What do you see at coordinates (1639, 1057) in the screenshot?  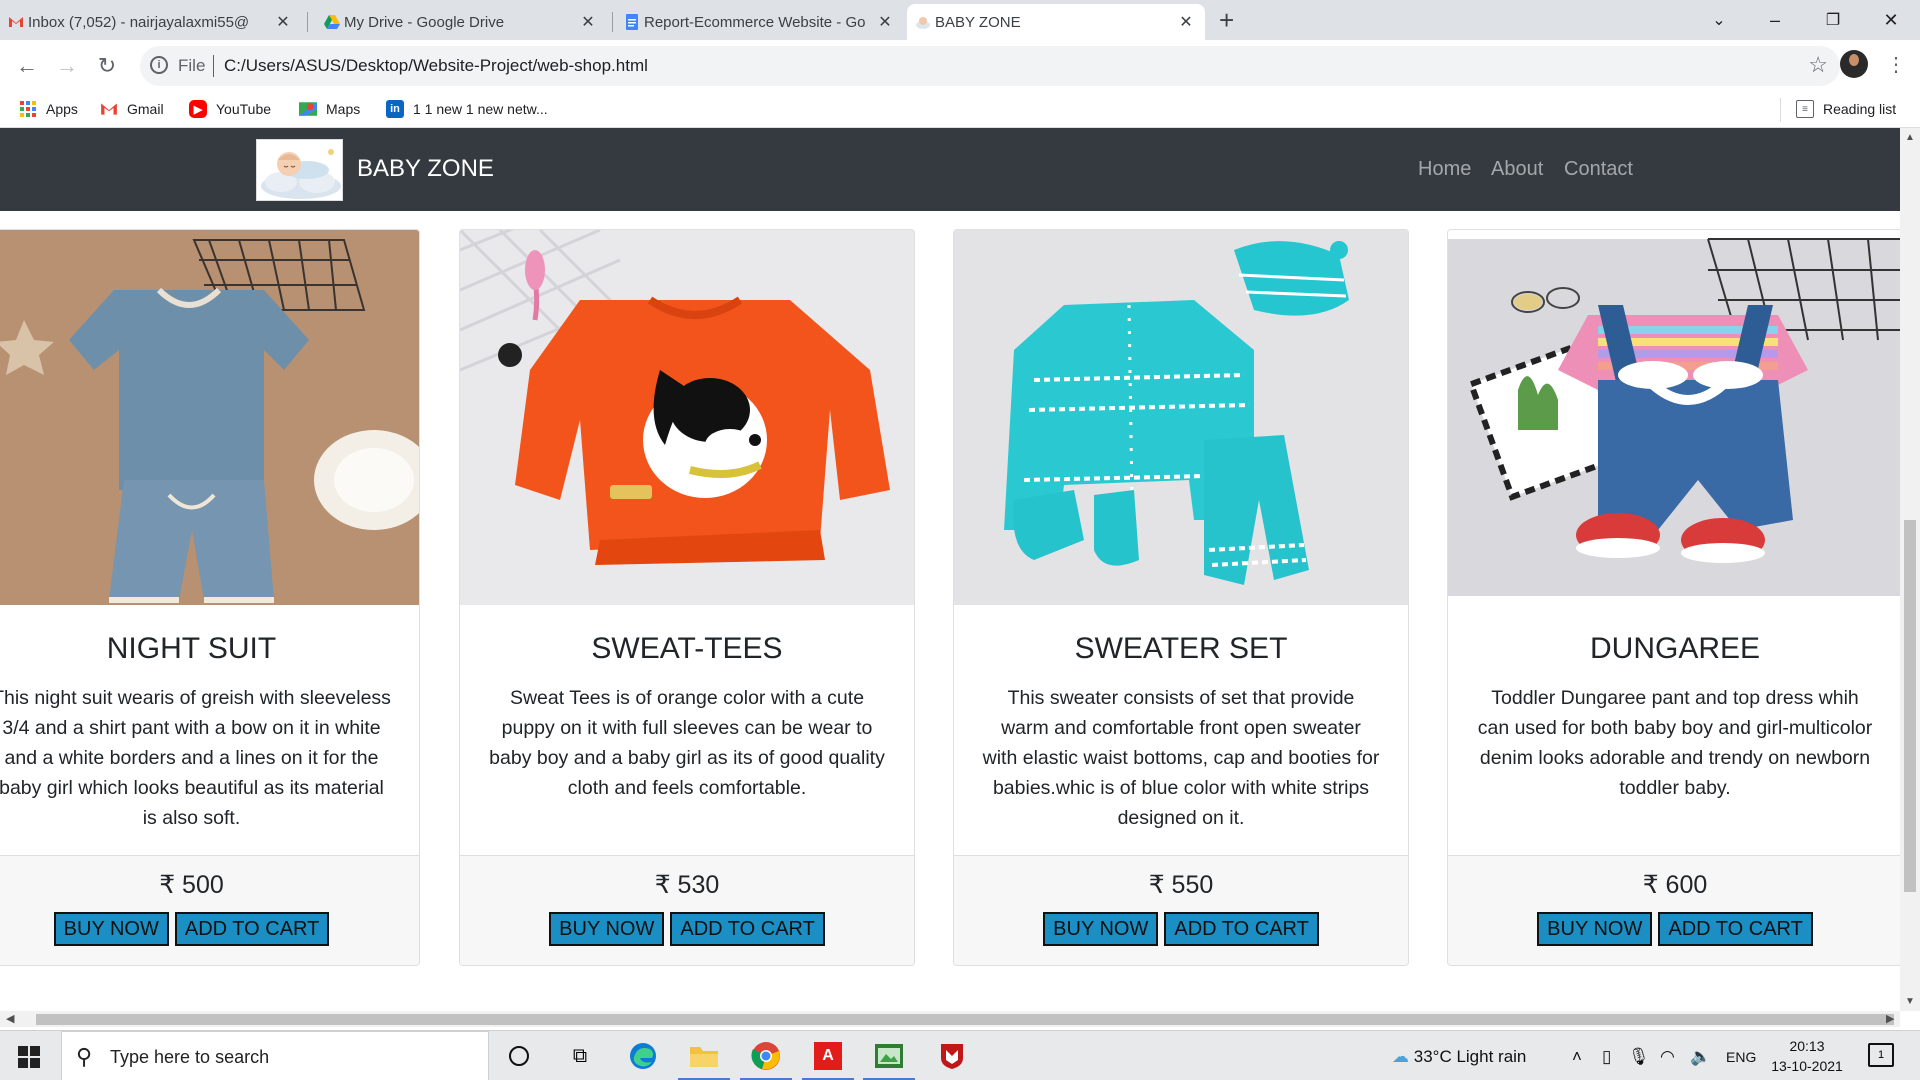 I see `microphone-icon: 🎙` at bounding box center [1639, 1057].